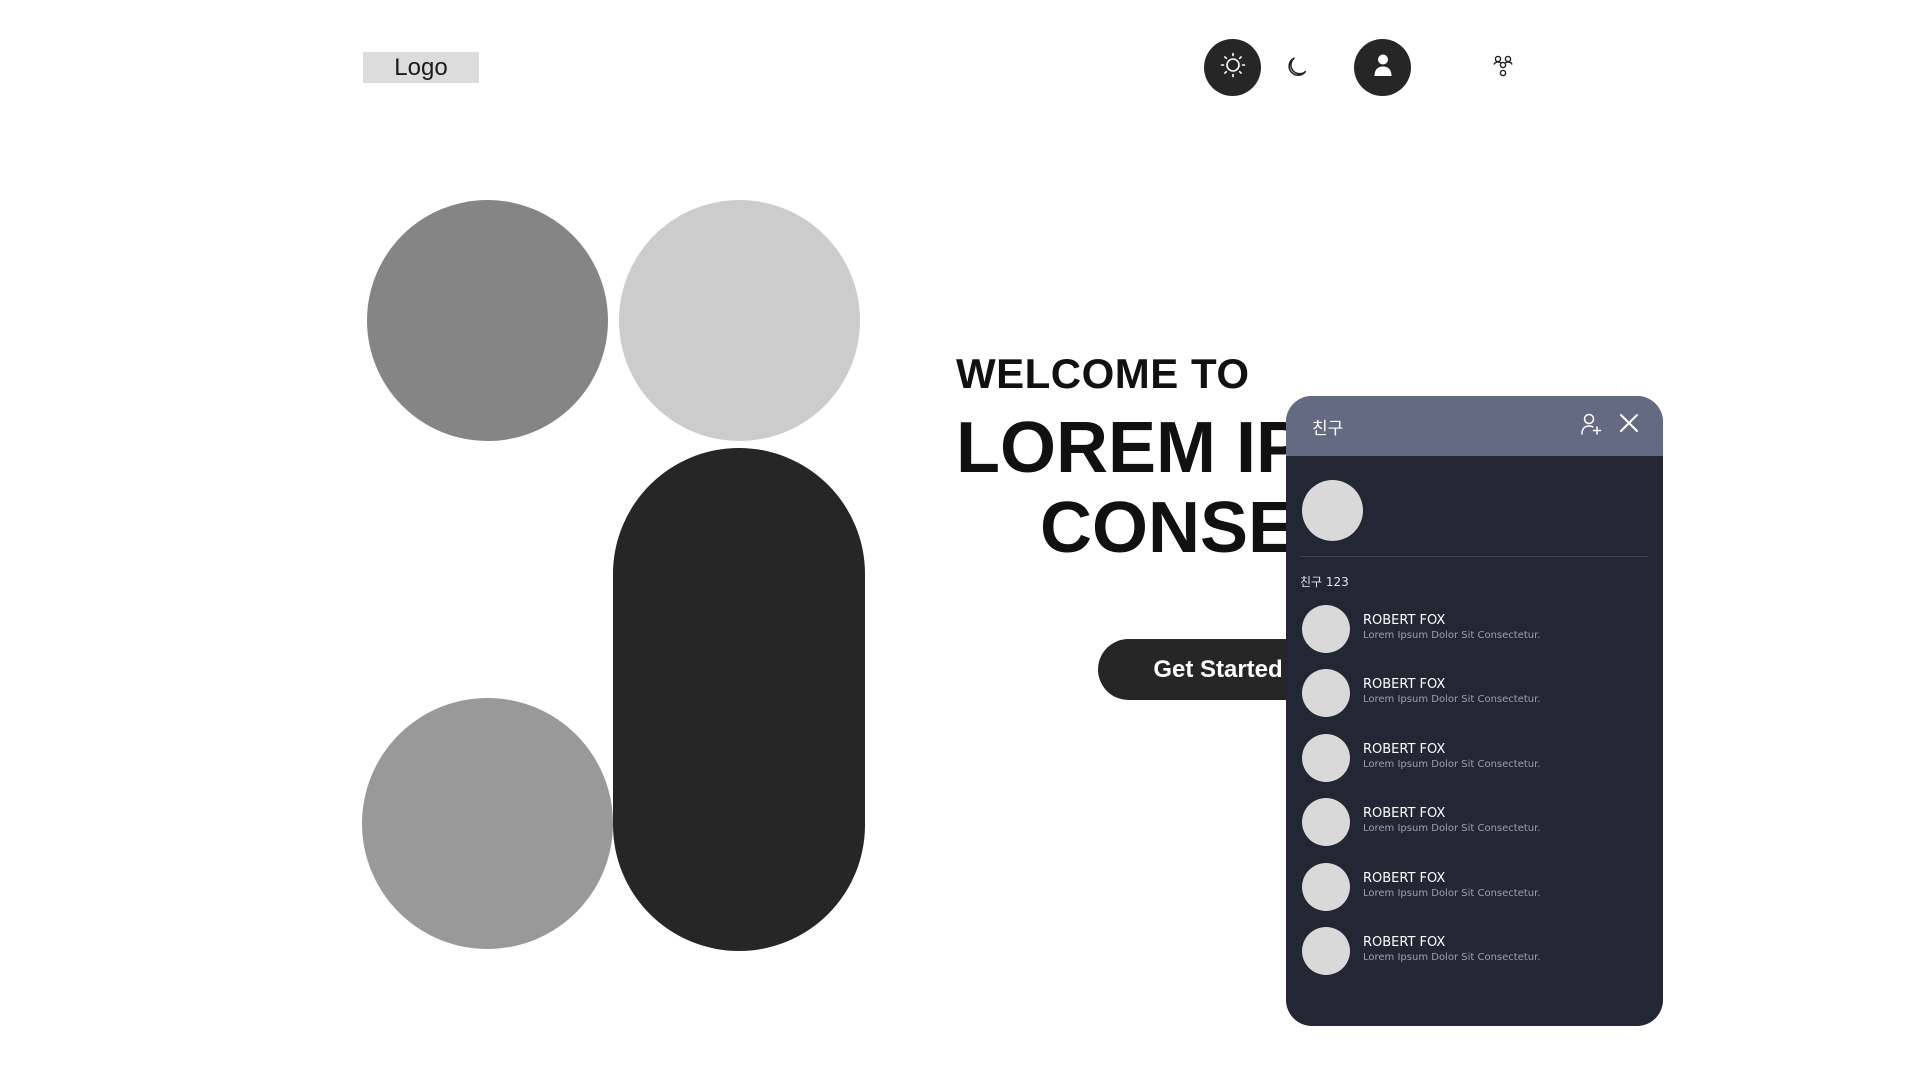  What do you see at coordinates (1474, 556) in the screenshot?
I see `divider` at bounding box center [1474, 556].